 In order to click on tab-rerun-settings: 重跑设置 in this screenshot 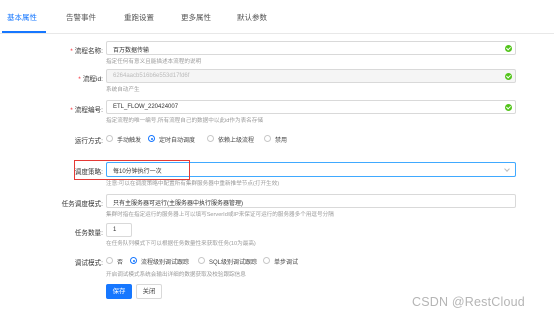, I will do `click(139, 17)`.